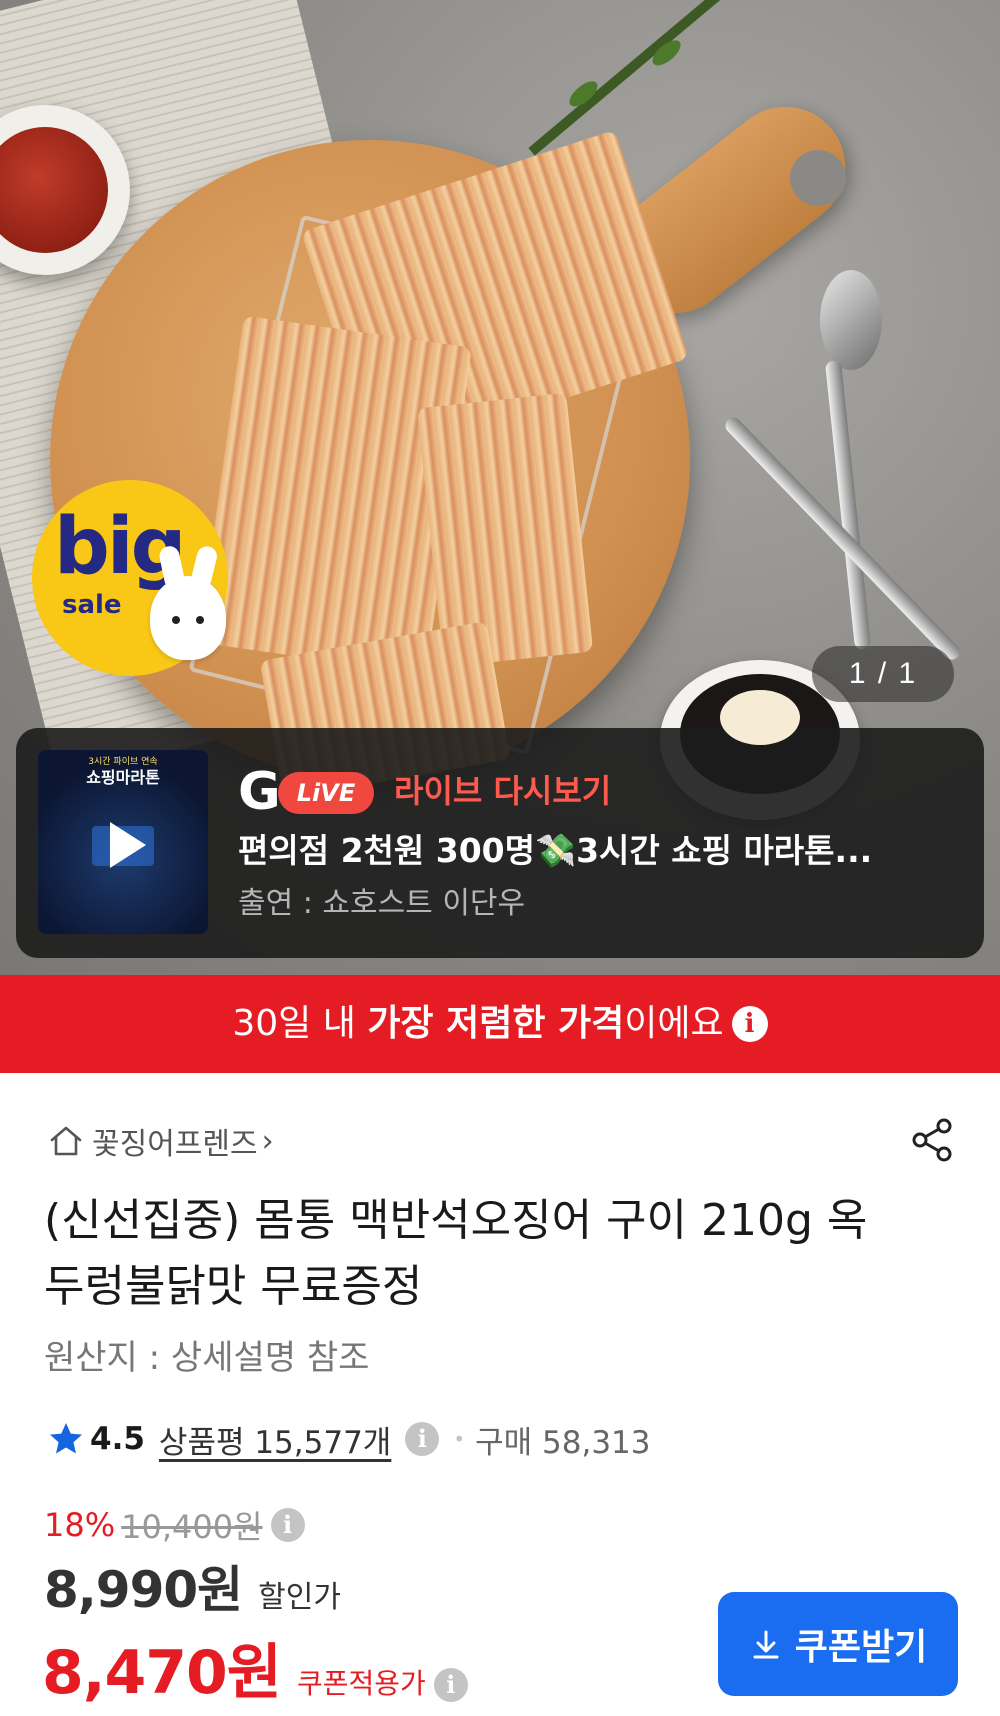 Image resolution: width=1000 pixels, height=1716 pixels. What do you see at coordinates (66, 1141) in the screenshot?
I see `home-icon` at bounding box center [66, 1141].